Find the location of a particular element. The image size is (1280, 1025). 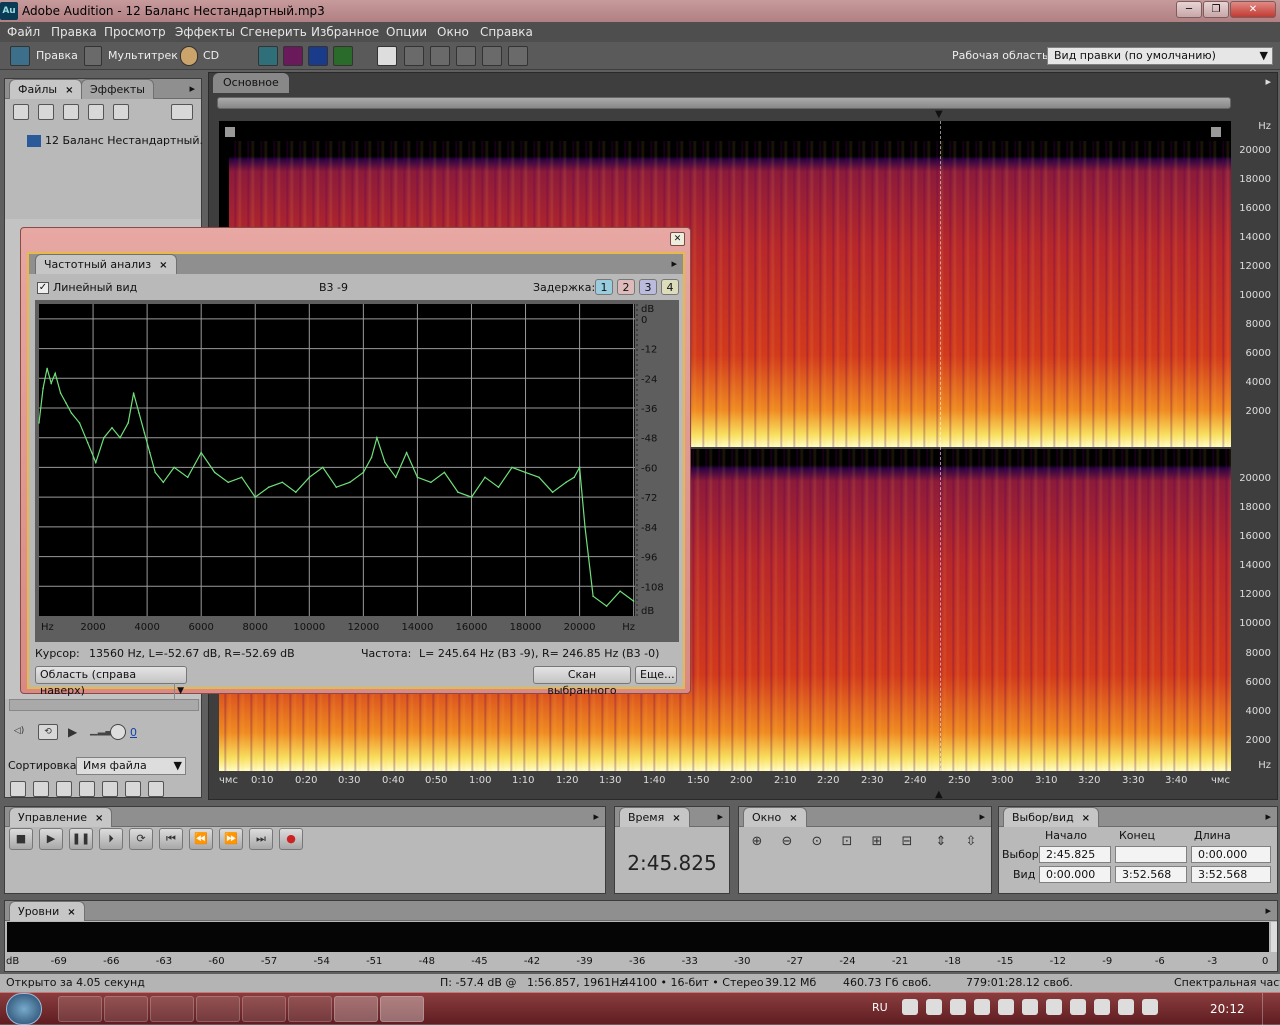

zoom-navigator-bar is located at coordinates (724, 103).